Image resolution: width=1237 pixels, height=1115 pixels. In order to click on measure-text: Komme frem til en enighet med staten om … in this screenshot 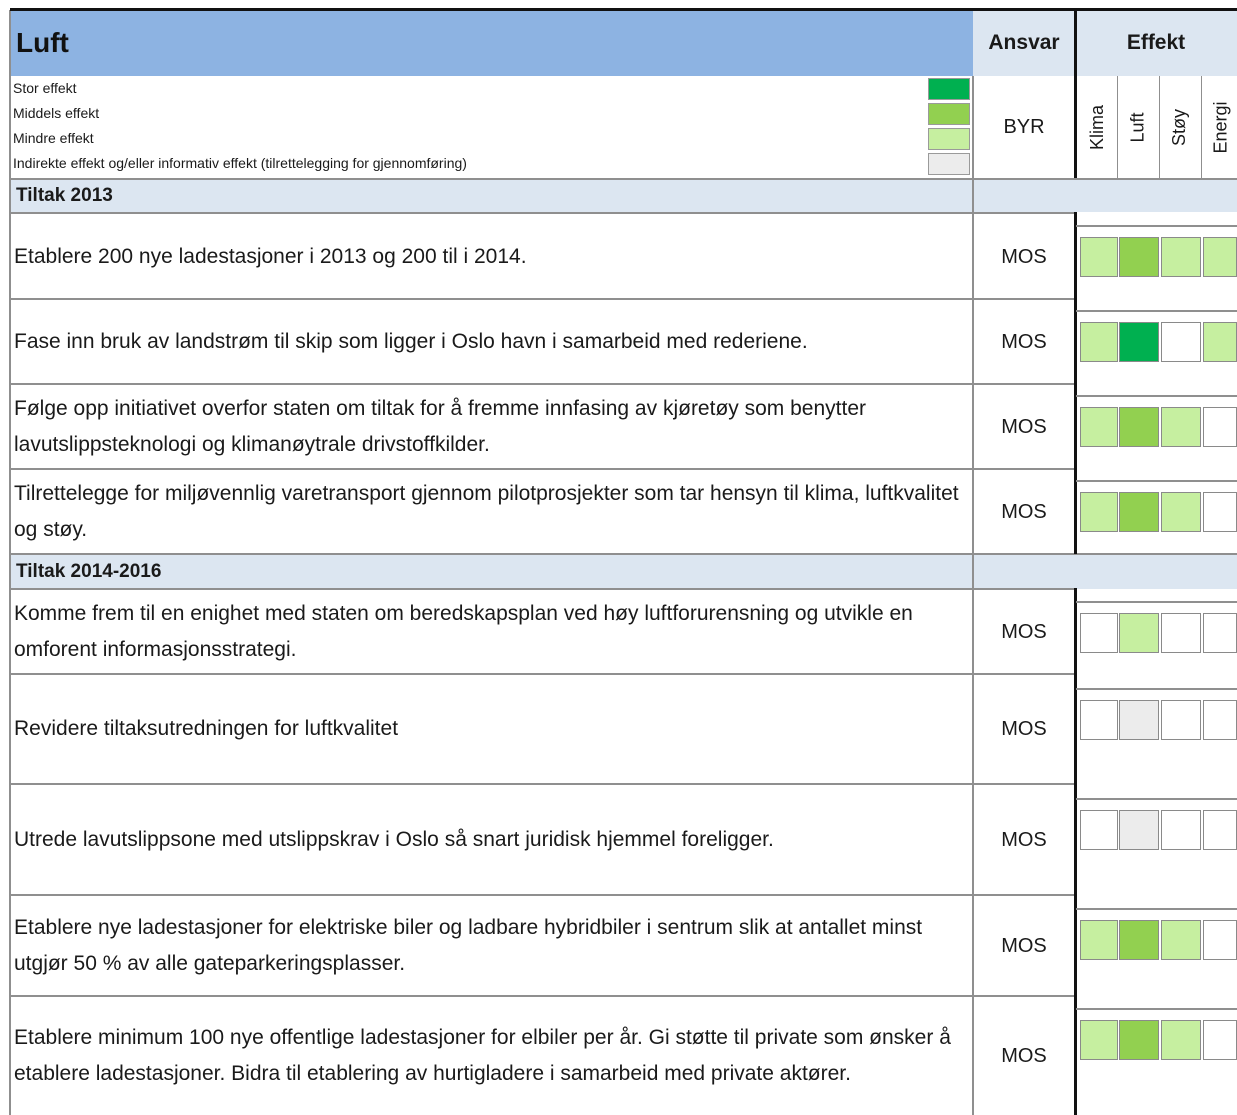, I will do `click(463, 631)`.